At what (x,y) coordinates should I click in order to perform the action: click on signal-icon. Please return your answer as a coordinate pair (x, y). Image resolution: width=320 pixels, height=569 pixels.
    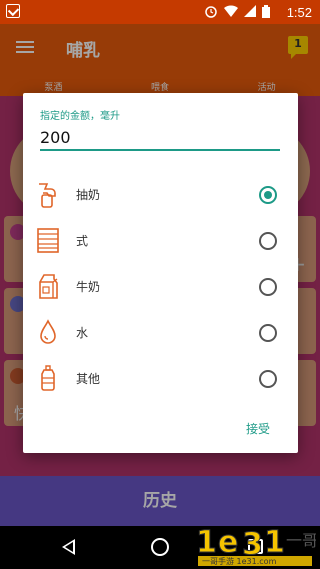
    Looking at the image, I should click on (250, 11).